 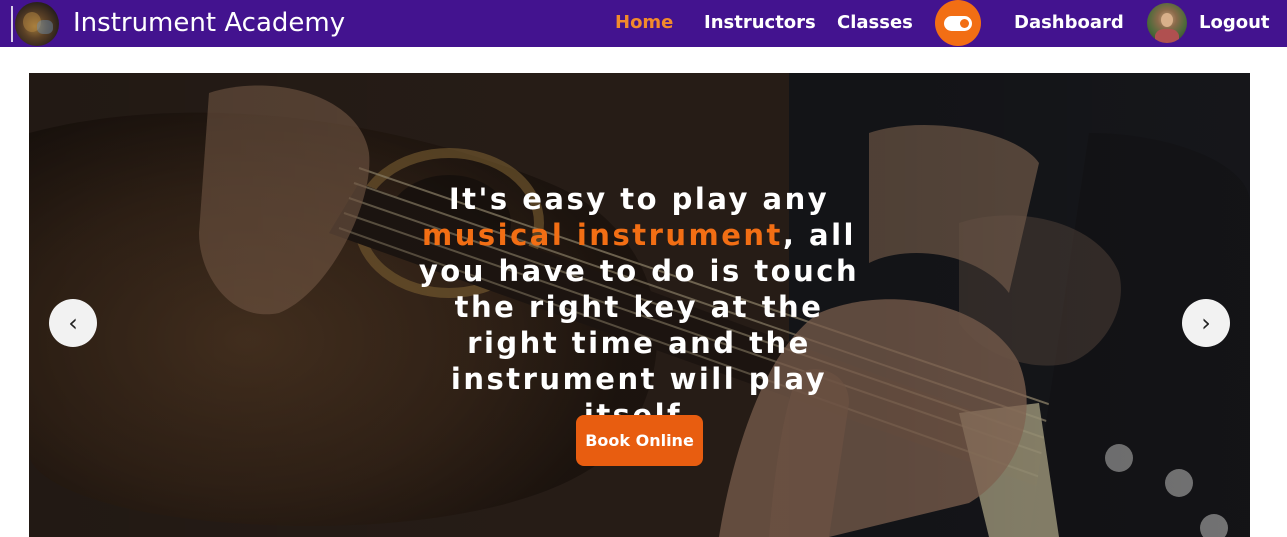 I want to click on guitar-logo-icon, so click(x=37, y=24).